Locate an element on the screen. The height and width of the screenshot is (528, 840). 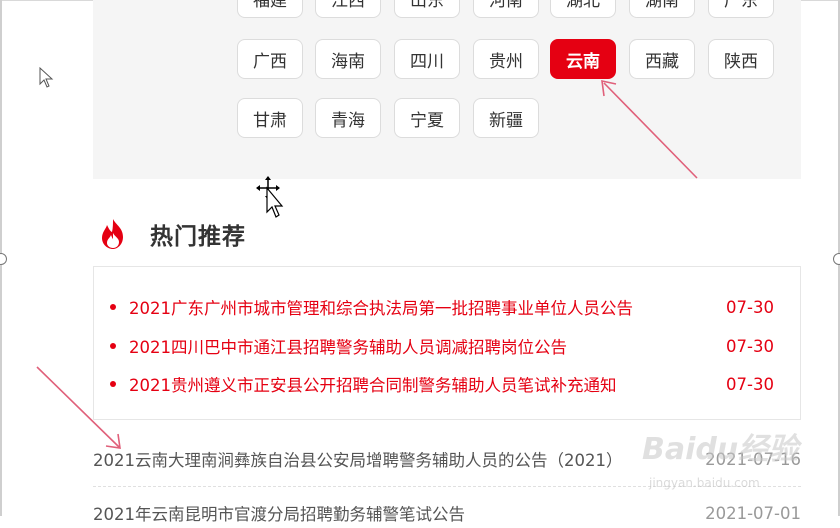
region-chip: 湖南 is located at coordinates (662, 9).